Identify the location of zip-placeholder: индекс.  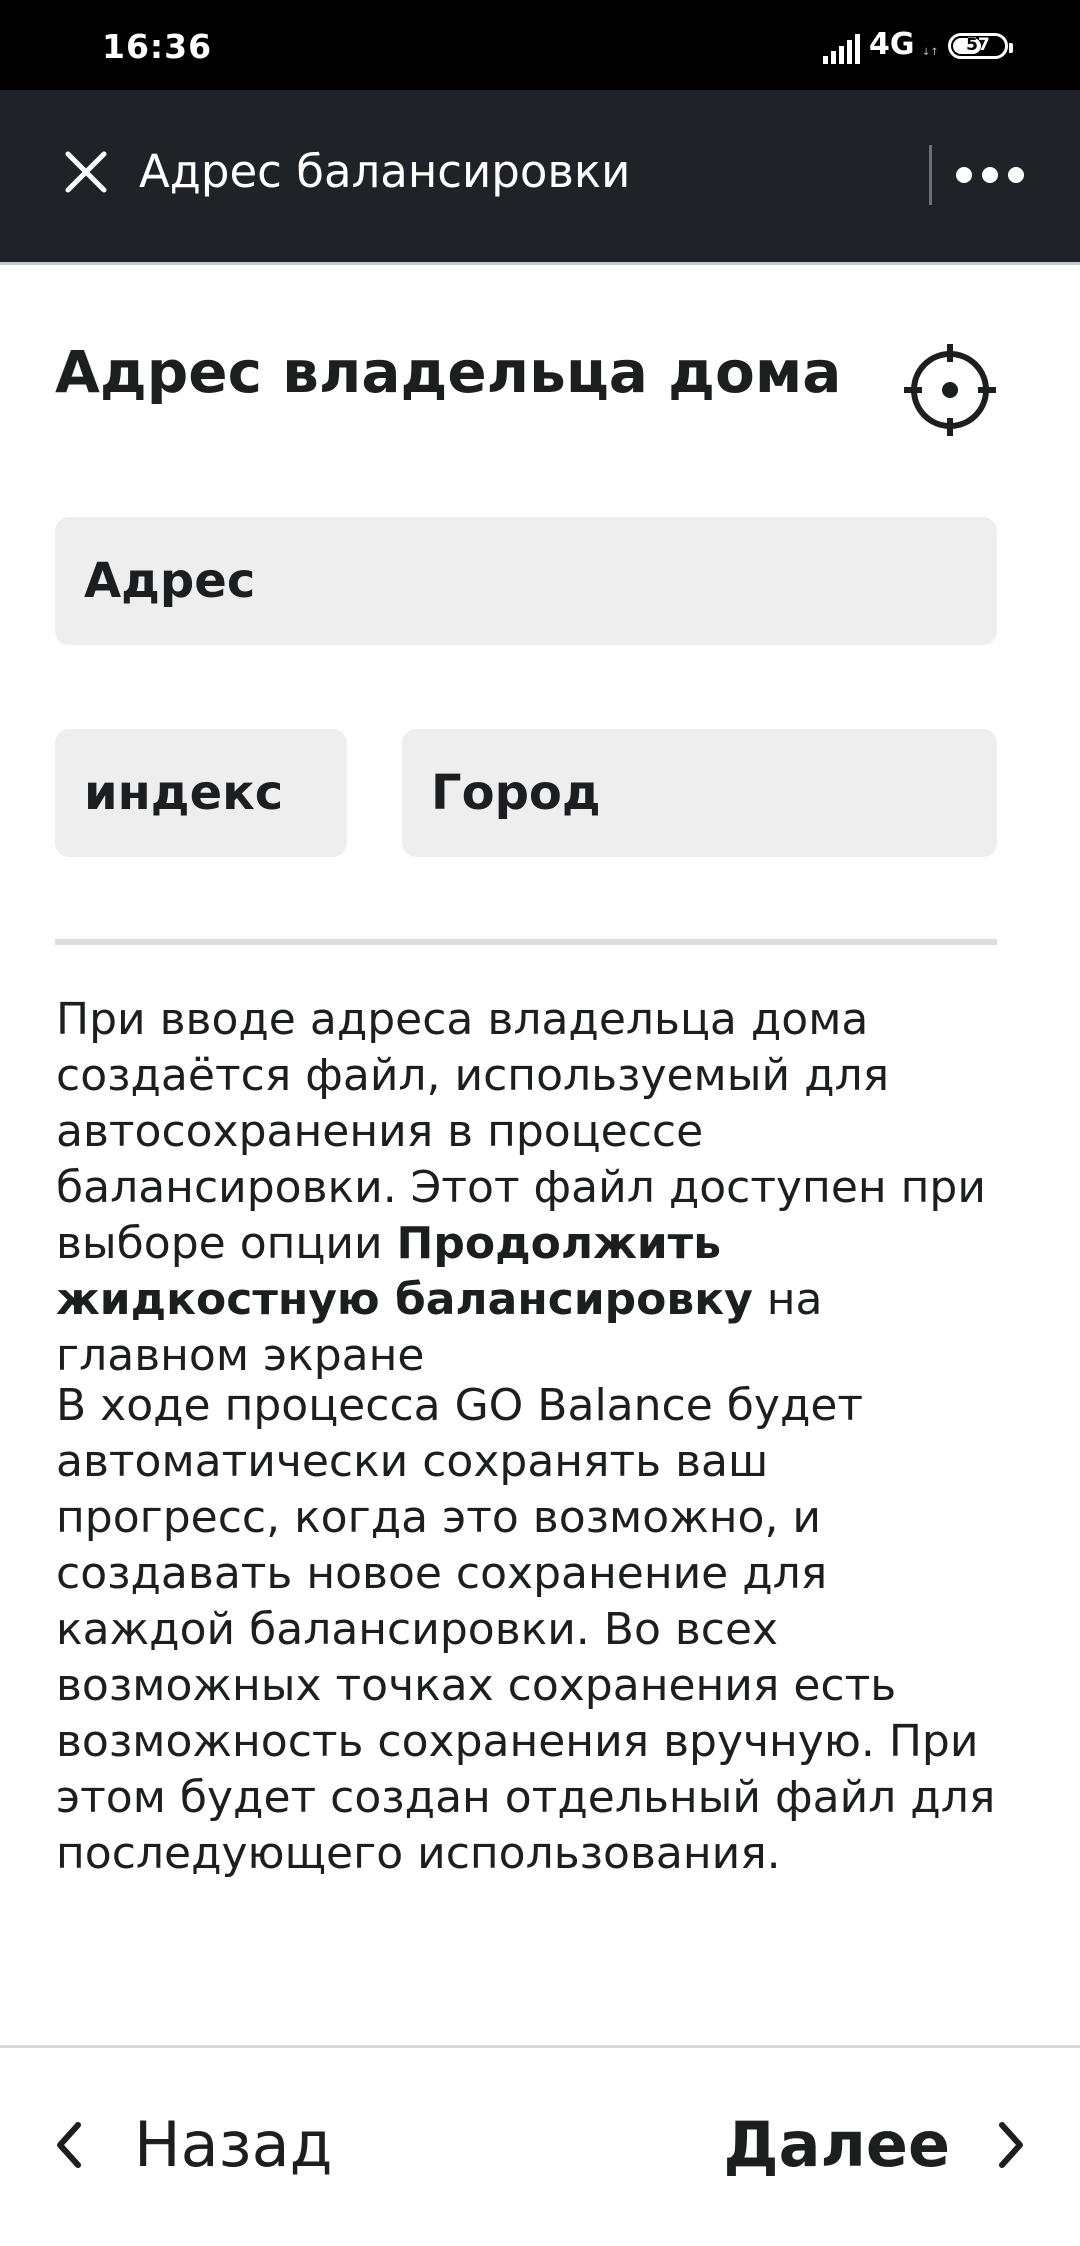
(184, 793).